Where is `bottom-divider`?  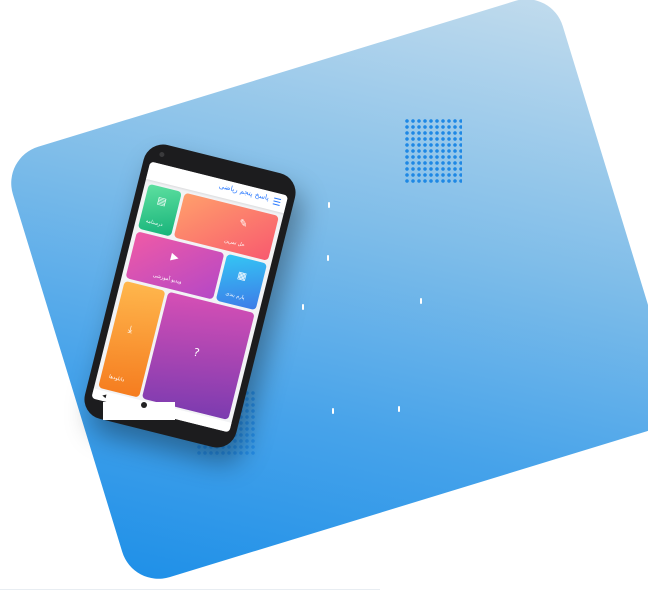 bottom-divider is located at coordinates (190, 589).